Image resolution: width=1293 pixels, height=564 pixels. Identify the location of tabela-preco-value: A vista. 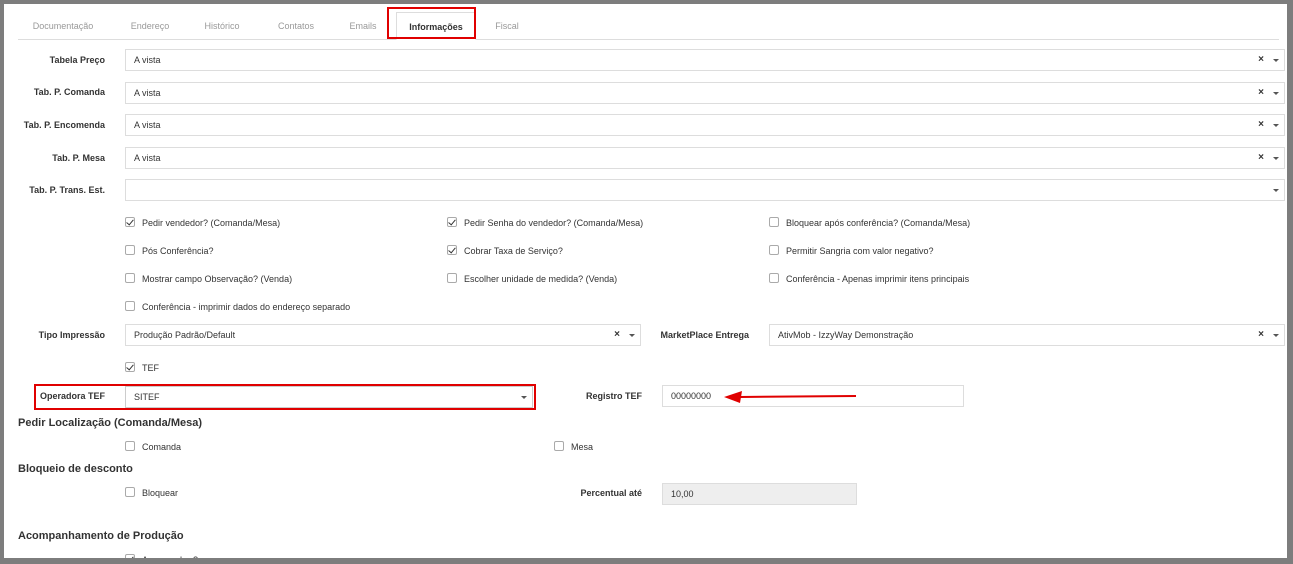
(147, 60).